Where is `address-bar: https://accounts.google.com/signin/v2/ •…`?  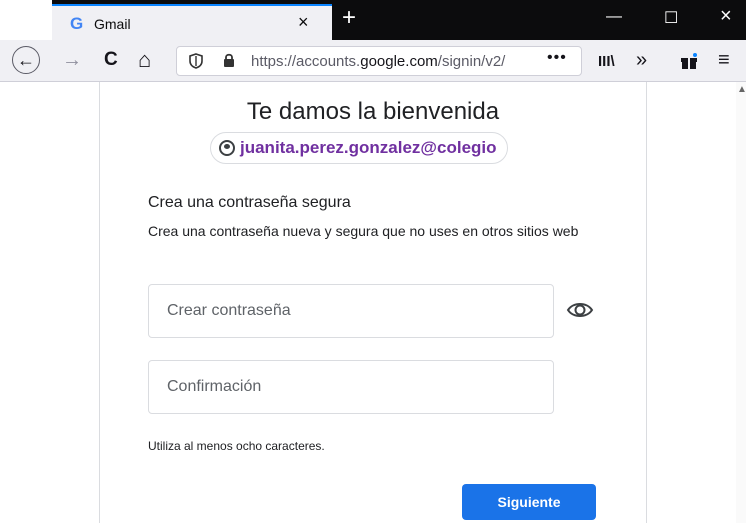 address-bar: https://accounts.google.com/signin/v2/ •… is located at coordinates (379, 61).